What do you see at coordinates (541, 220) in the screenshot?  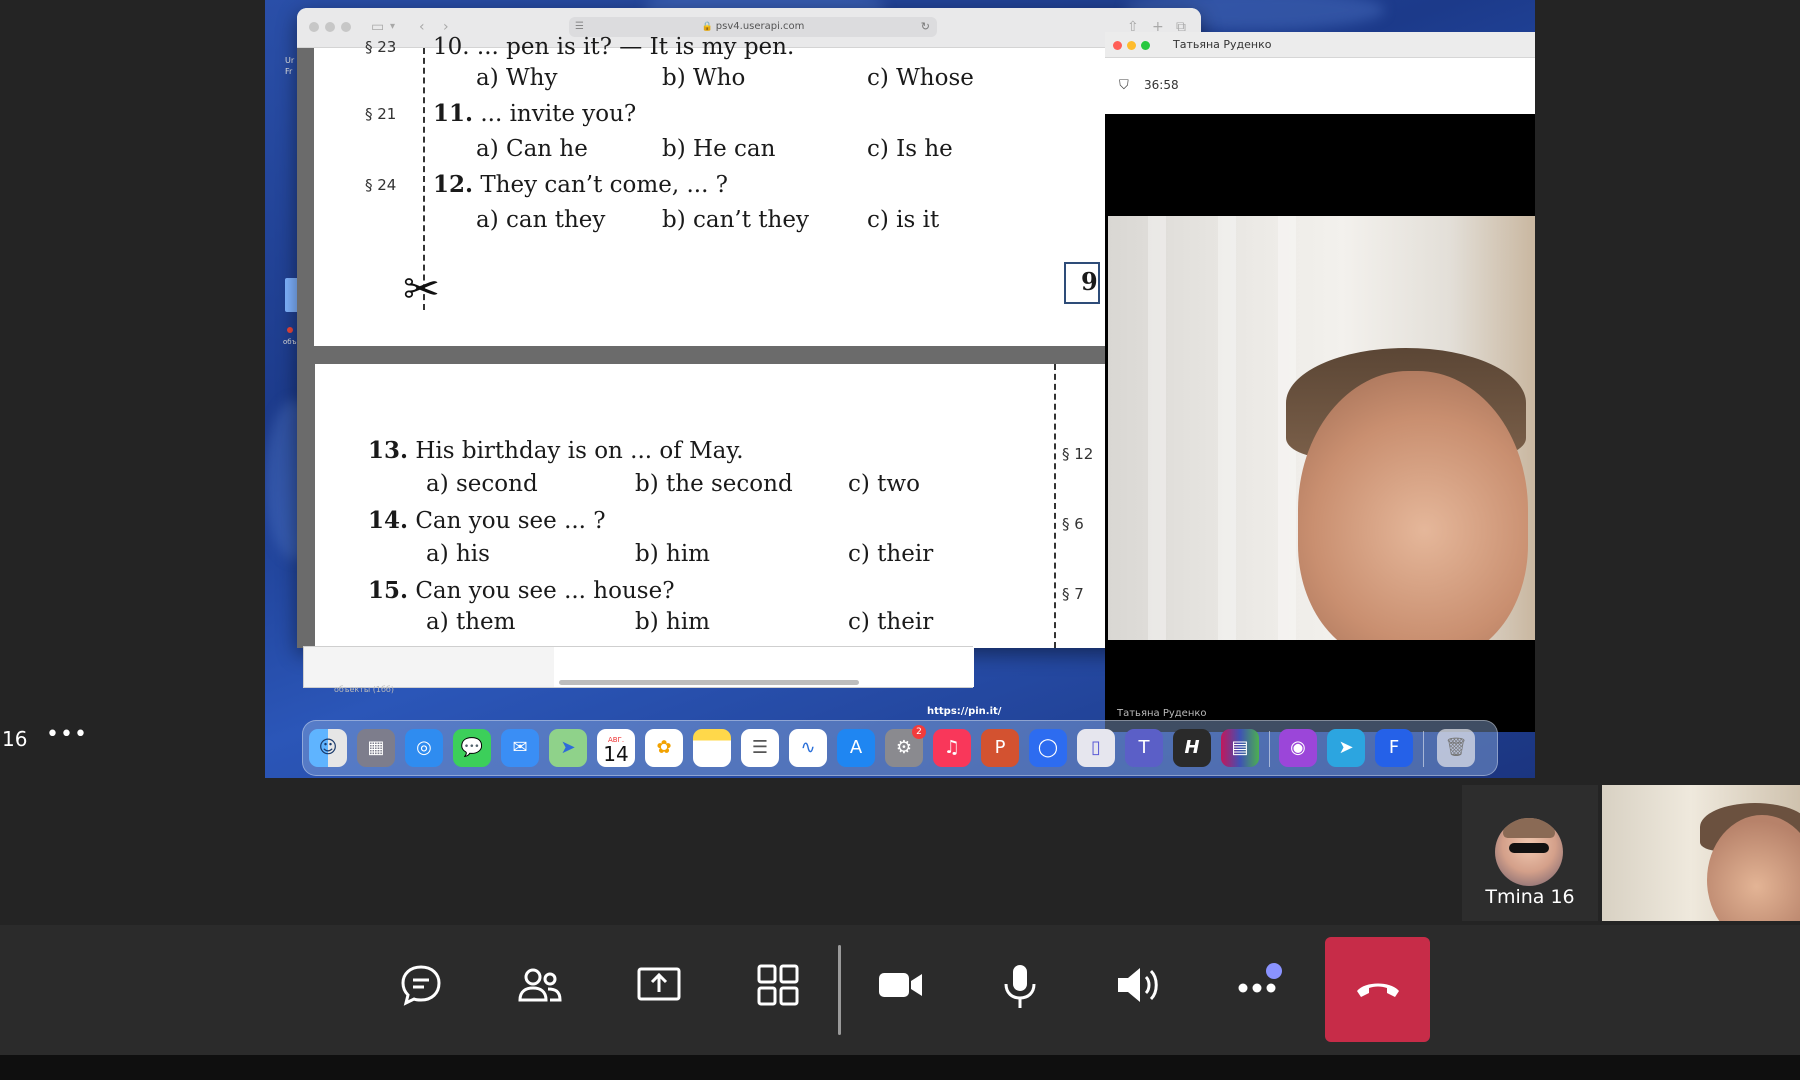 I see `q12-option-a: a) can they` at bounding box center [541, 220].